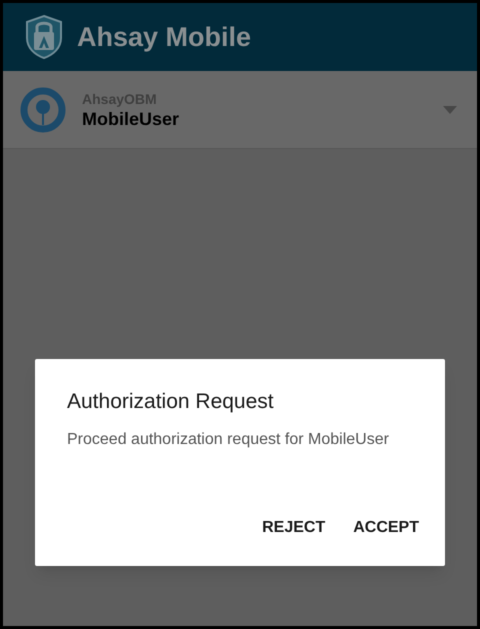  Describe the element at coordinates (43, 109) in the screenshot. I see `account-logo-icon` at that location.